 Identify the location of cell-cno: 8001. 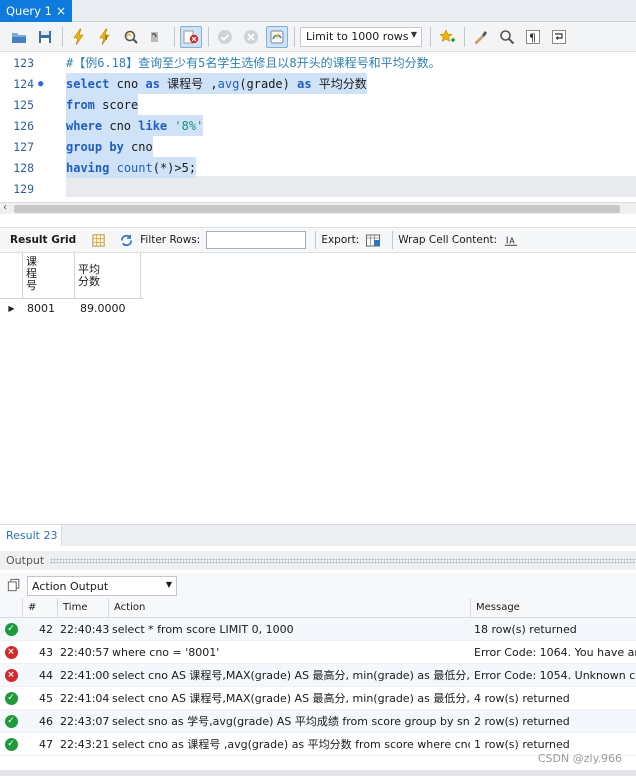
(49, 308).